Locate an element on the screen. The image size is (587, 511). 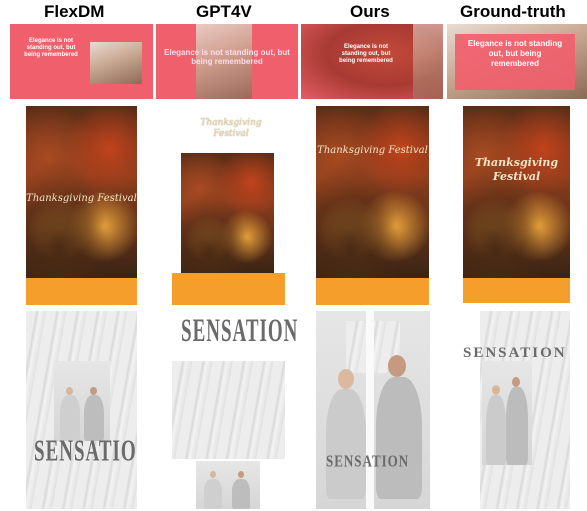
header-ground-truth: Ground-truth is located at coordinates (513, 11).